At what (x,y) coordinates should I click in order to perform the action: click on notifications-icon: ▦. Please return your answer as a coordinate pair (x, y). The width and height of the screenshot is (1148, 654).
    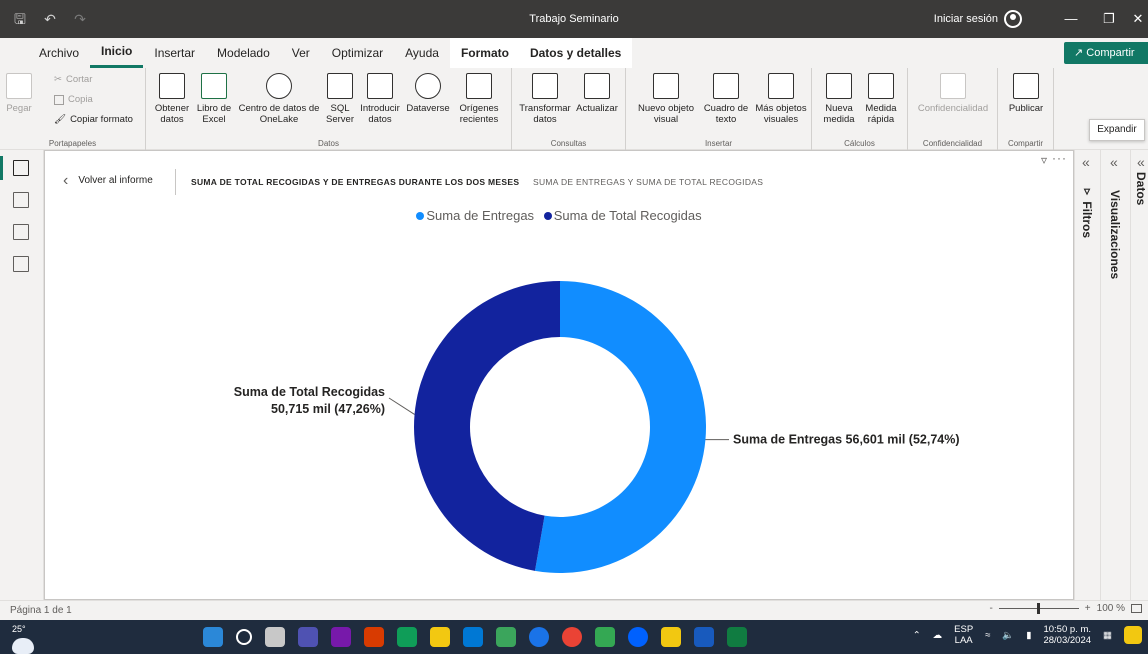
    Looking at the image, I should click on (1107, 635).